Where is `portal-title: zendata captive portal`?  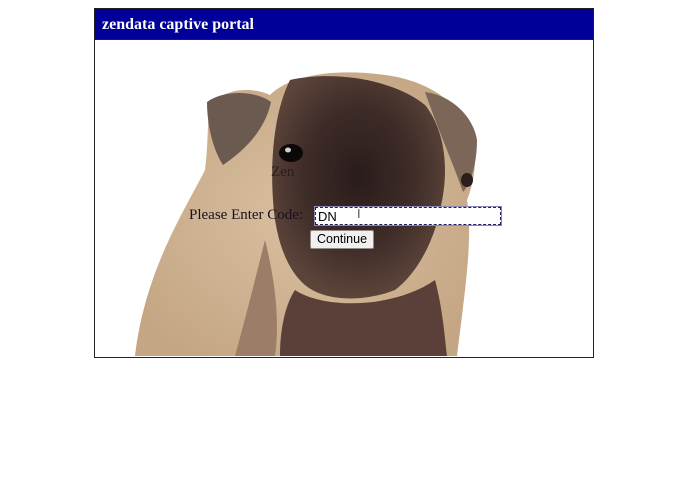 portal-title: zendata captive portal is located at coordinates (344, 24).